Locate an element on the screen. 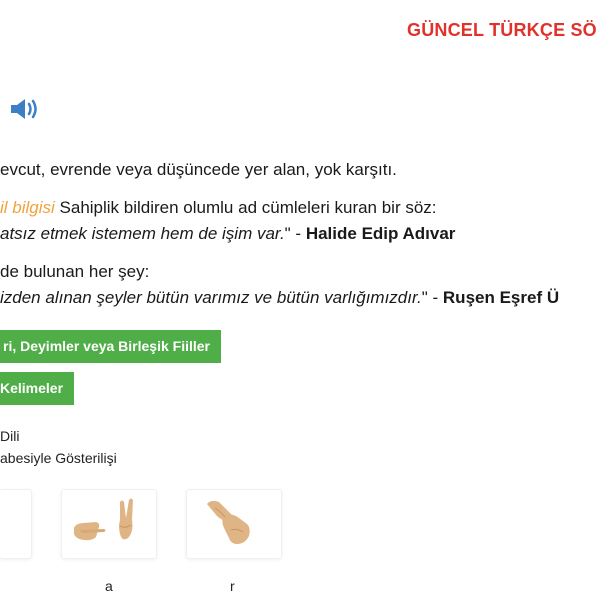 This screenshot has width=600, height=600. hand-sign-a-icon is located at coordinates (103, 519).